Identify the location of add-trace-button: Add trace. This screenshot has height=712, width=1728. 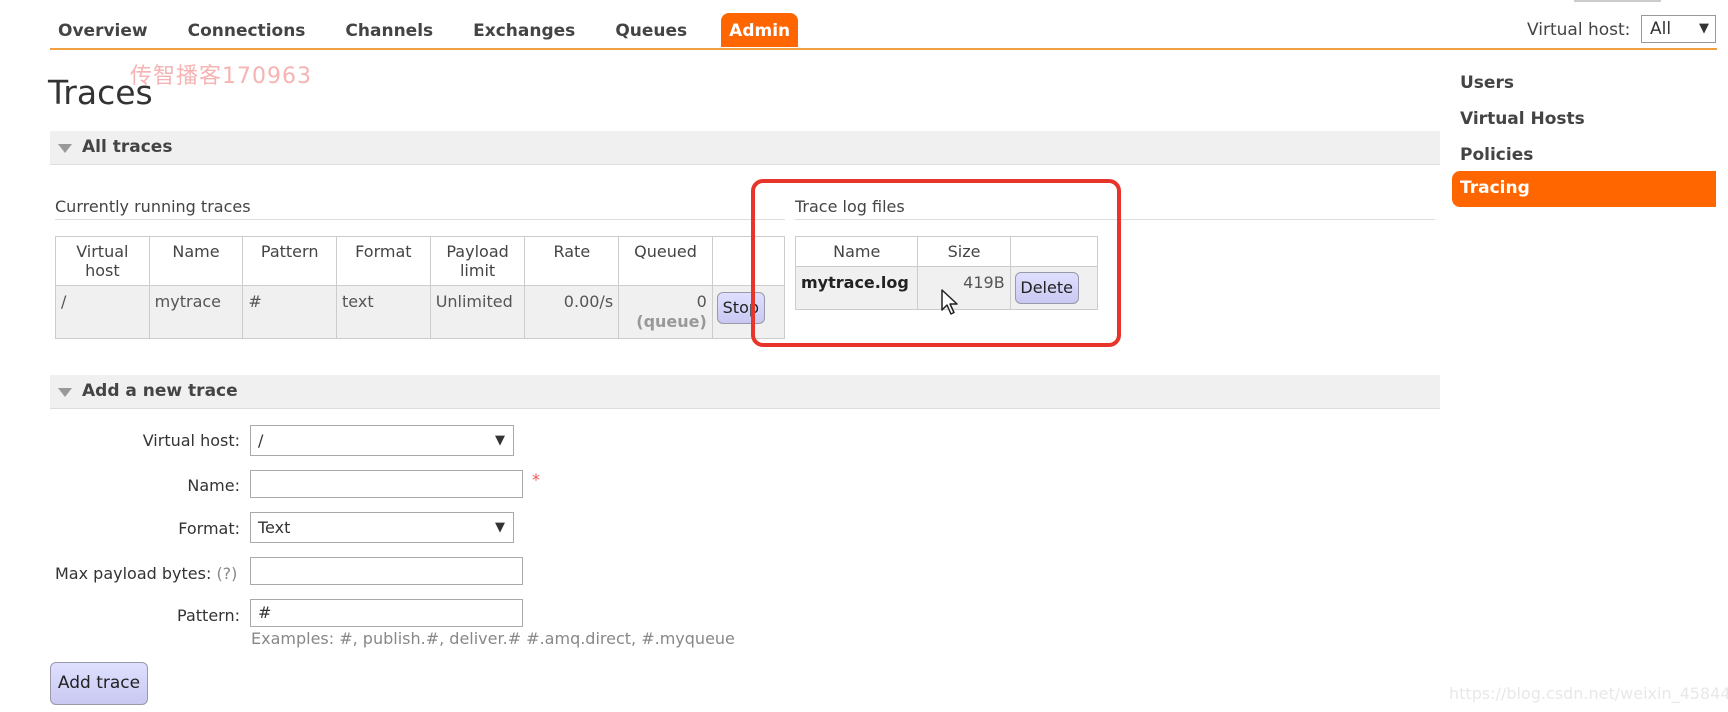
(99, 683).